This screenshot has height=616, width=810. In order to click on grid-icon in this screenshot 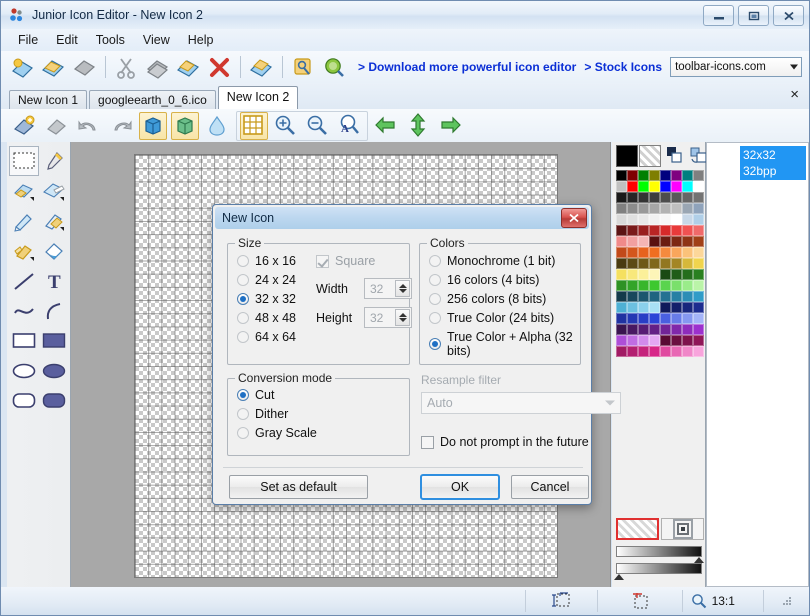, I will do `click(254, 125)`.